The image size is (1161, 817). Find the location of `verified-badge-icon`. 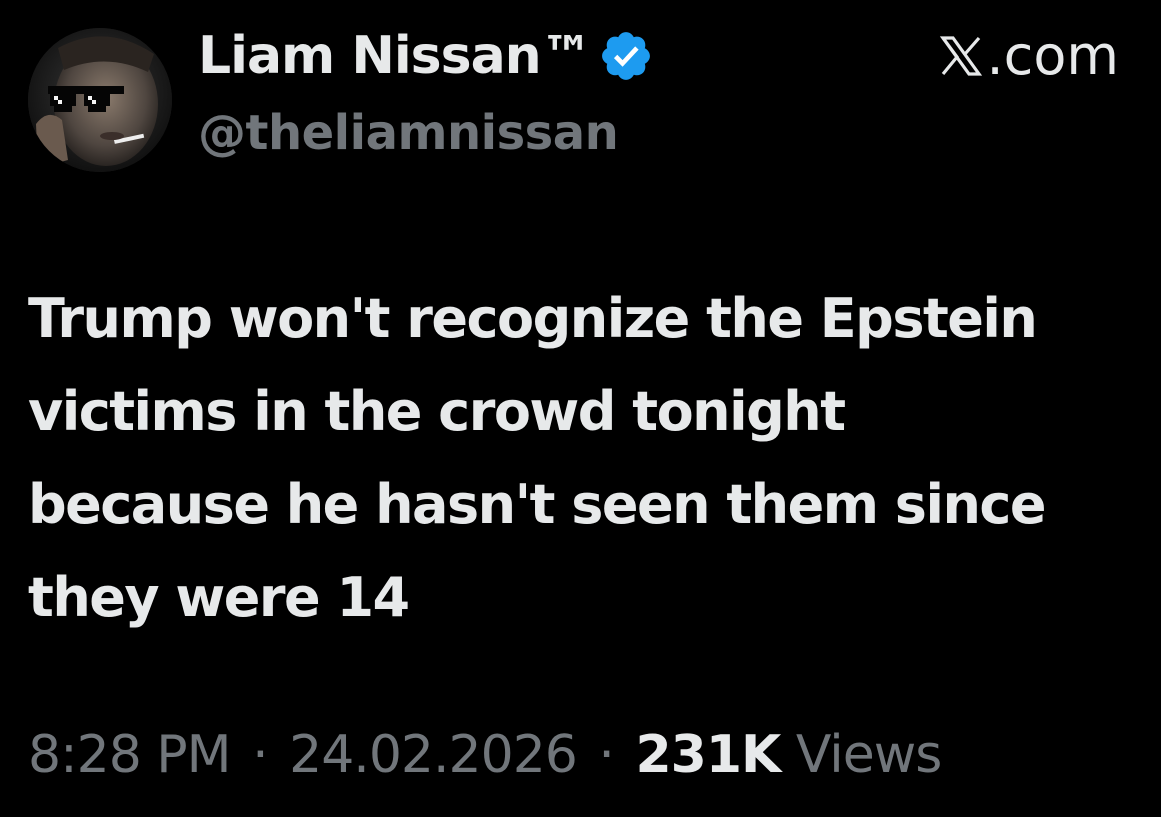

verified-badge-icon is located at coordinates (626, 56).